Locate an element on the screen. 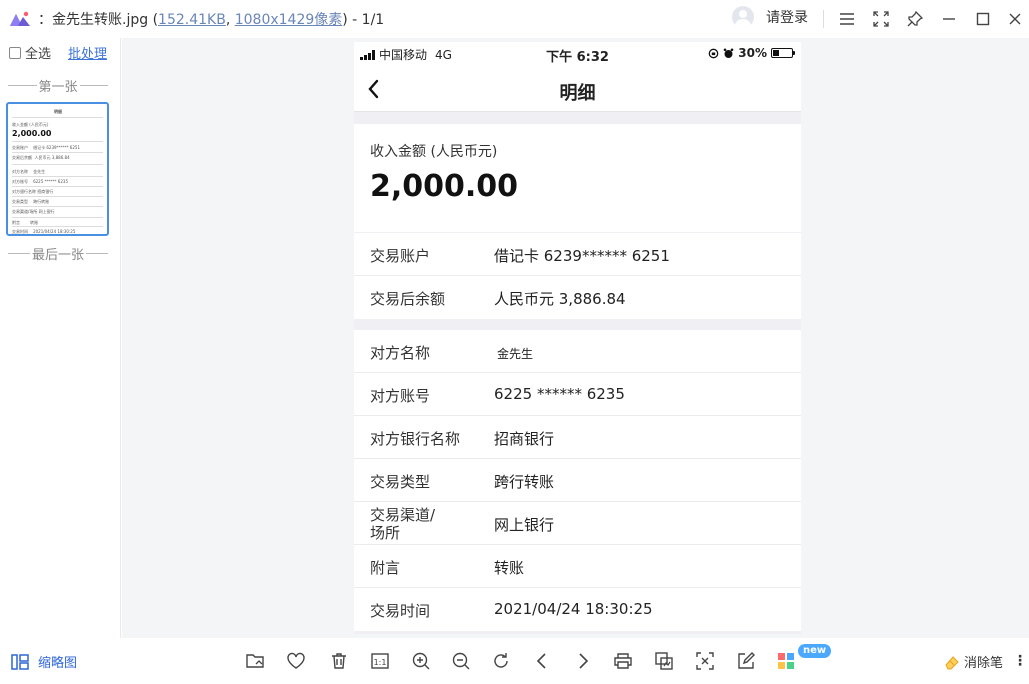 The height and width of the screenshot is (684, 1029). eraser-label: 消除笔 is located at coordinates (984, 663).